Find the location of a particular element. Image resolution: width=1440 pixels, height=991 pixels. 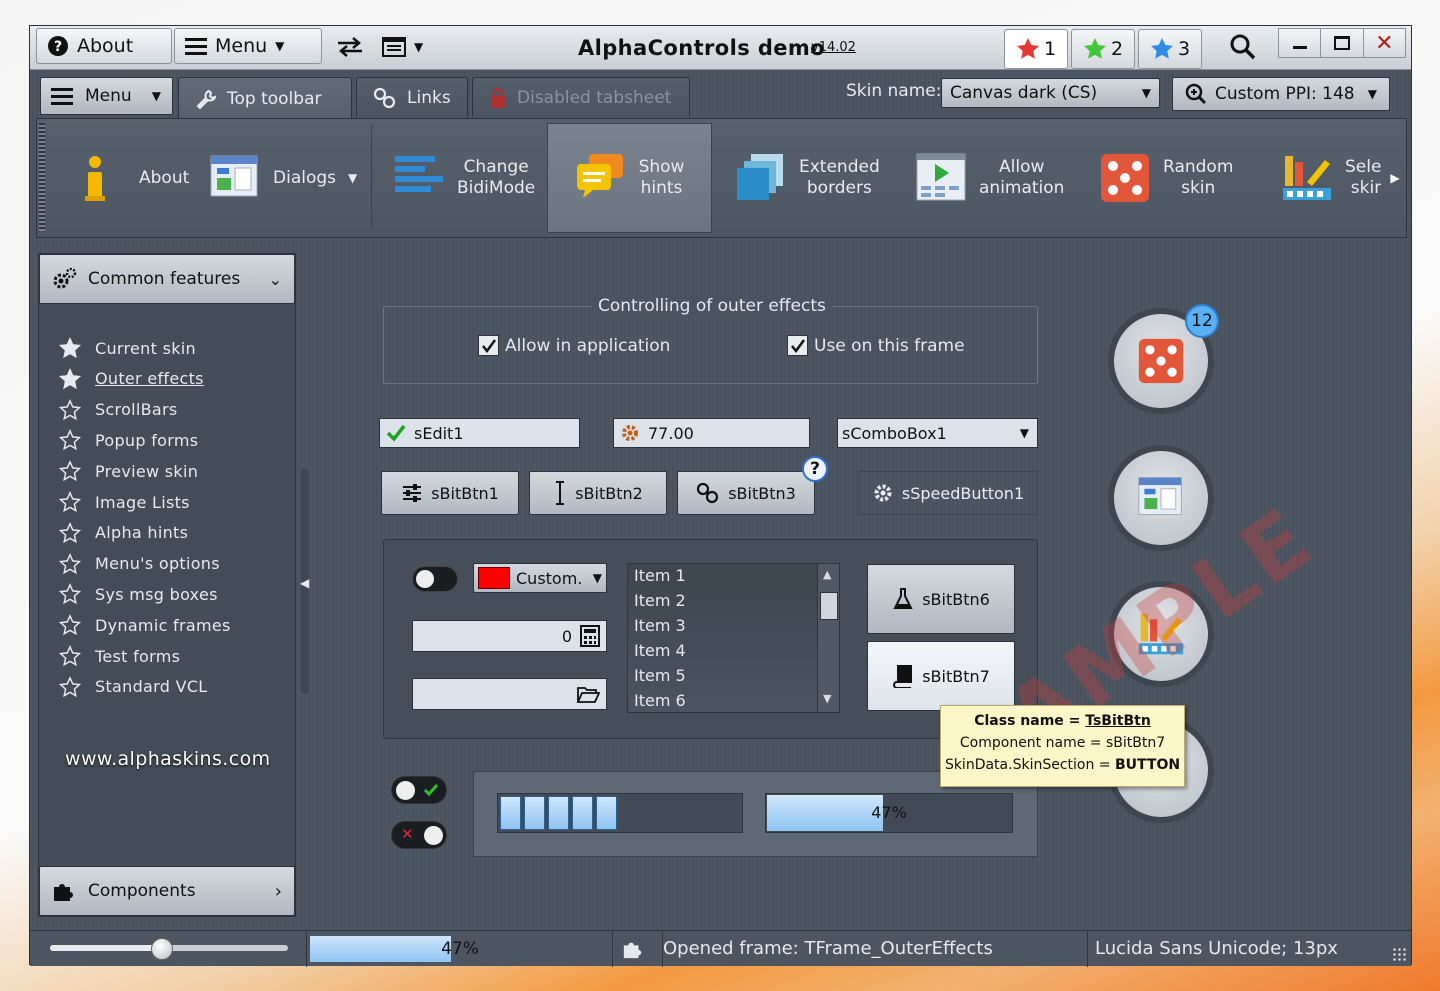

gear-icon is located at coordinates (630, 433).